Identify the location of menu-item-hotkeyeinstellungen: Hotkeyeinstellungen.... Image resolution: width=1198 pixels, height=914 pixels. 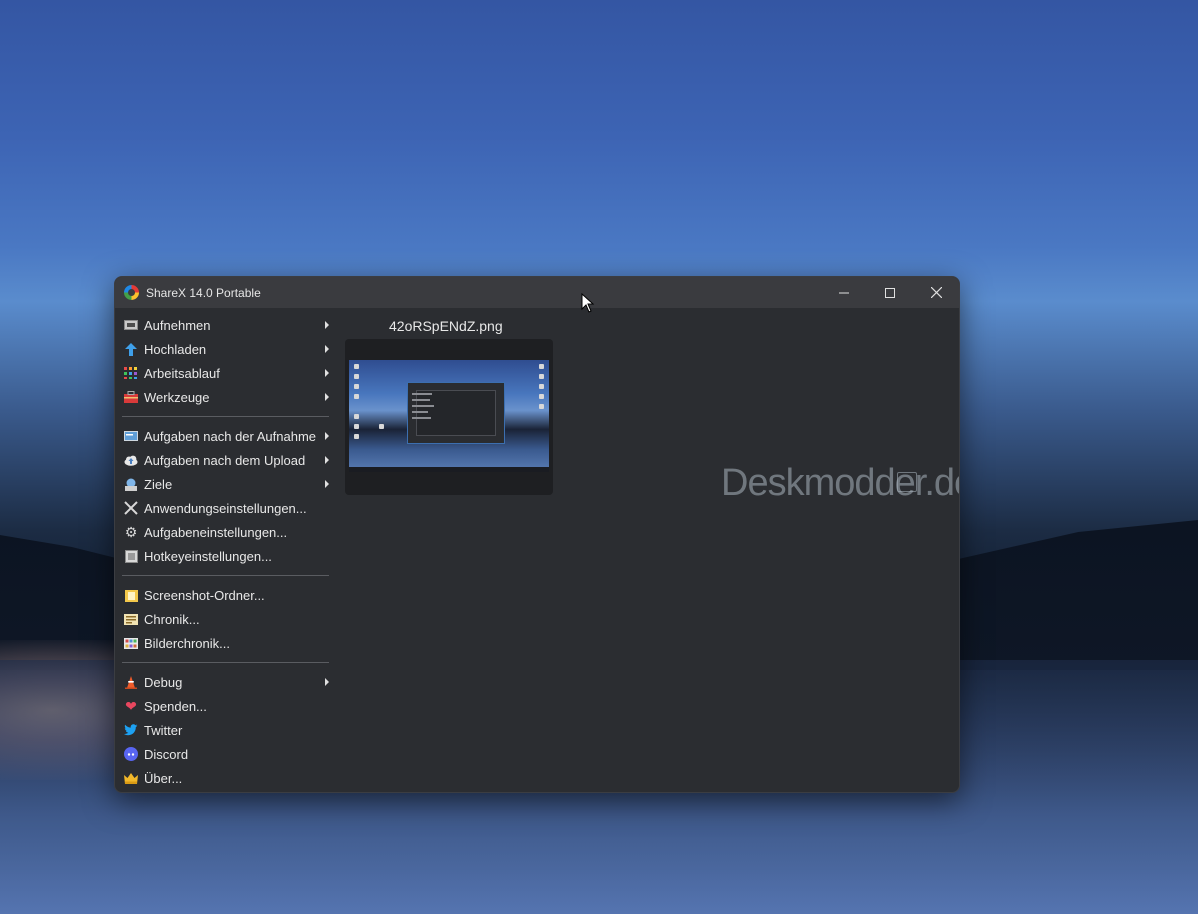
(225, 556).